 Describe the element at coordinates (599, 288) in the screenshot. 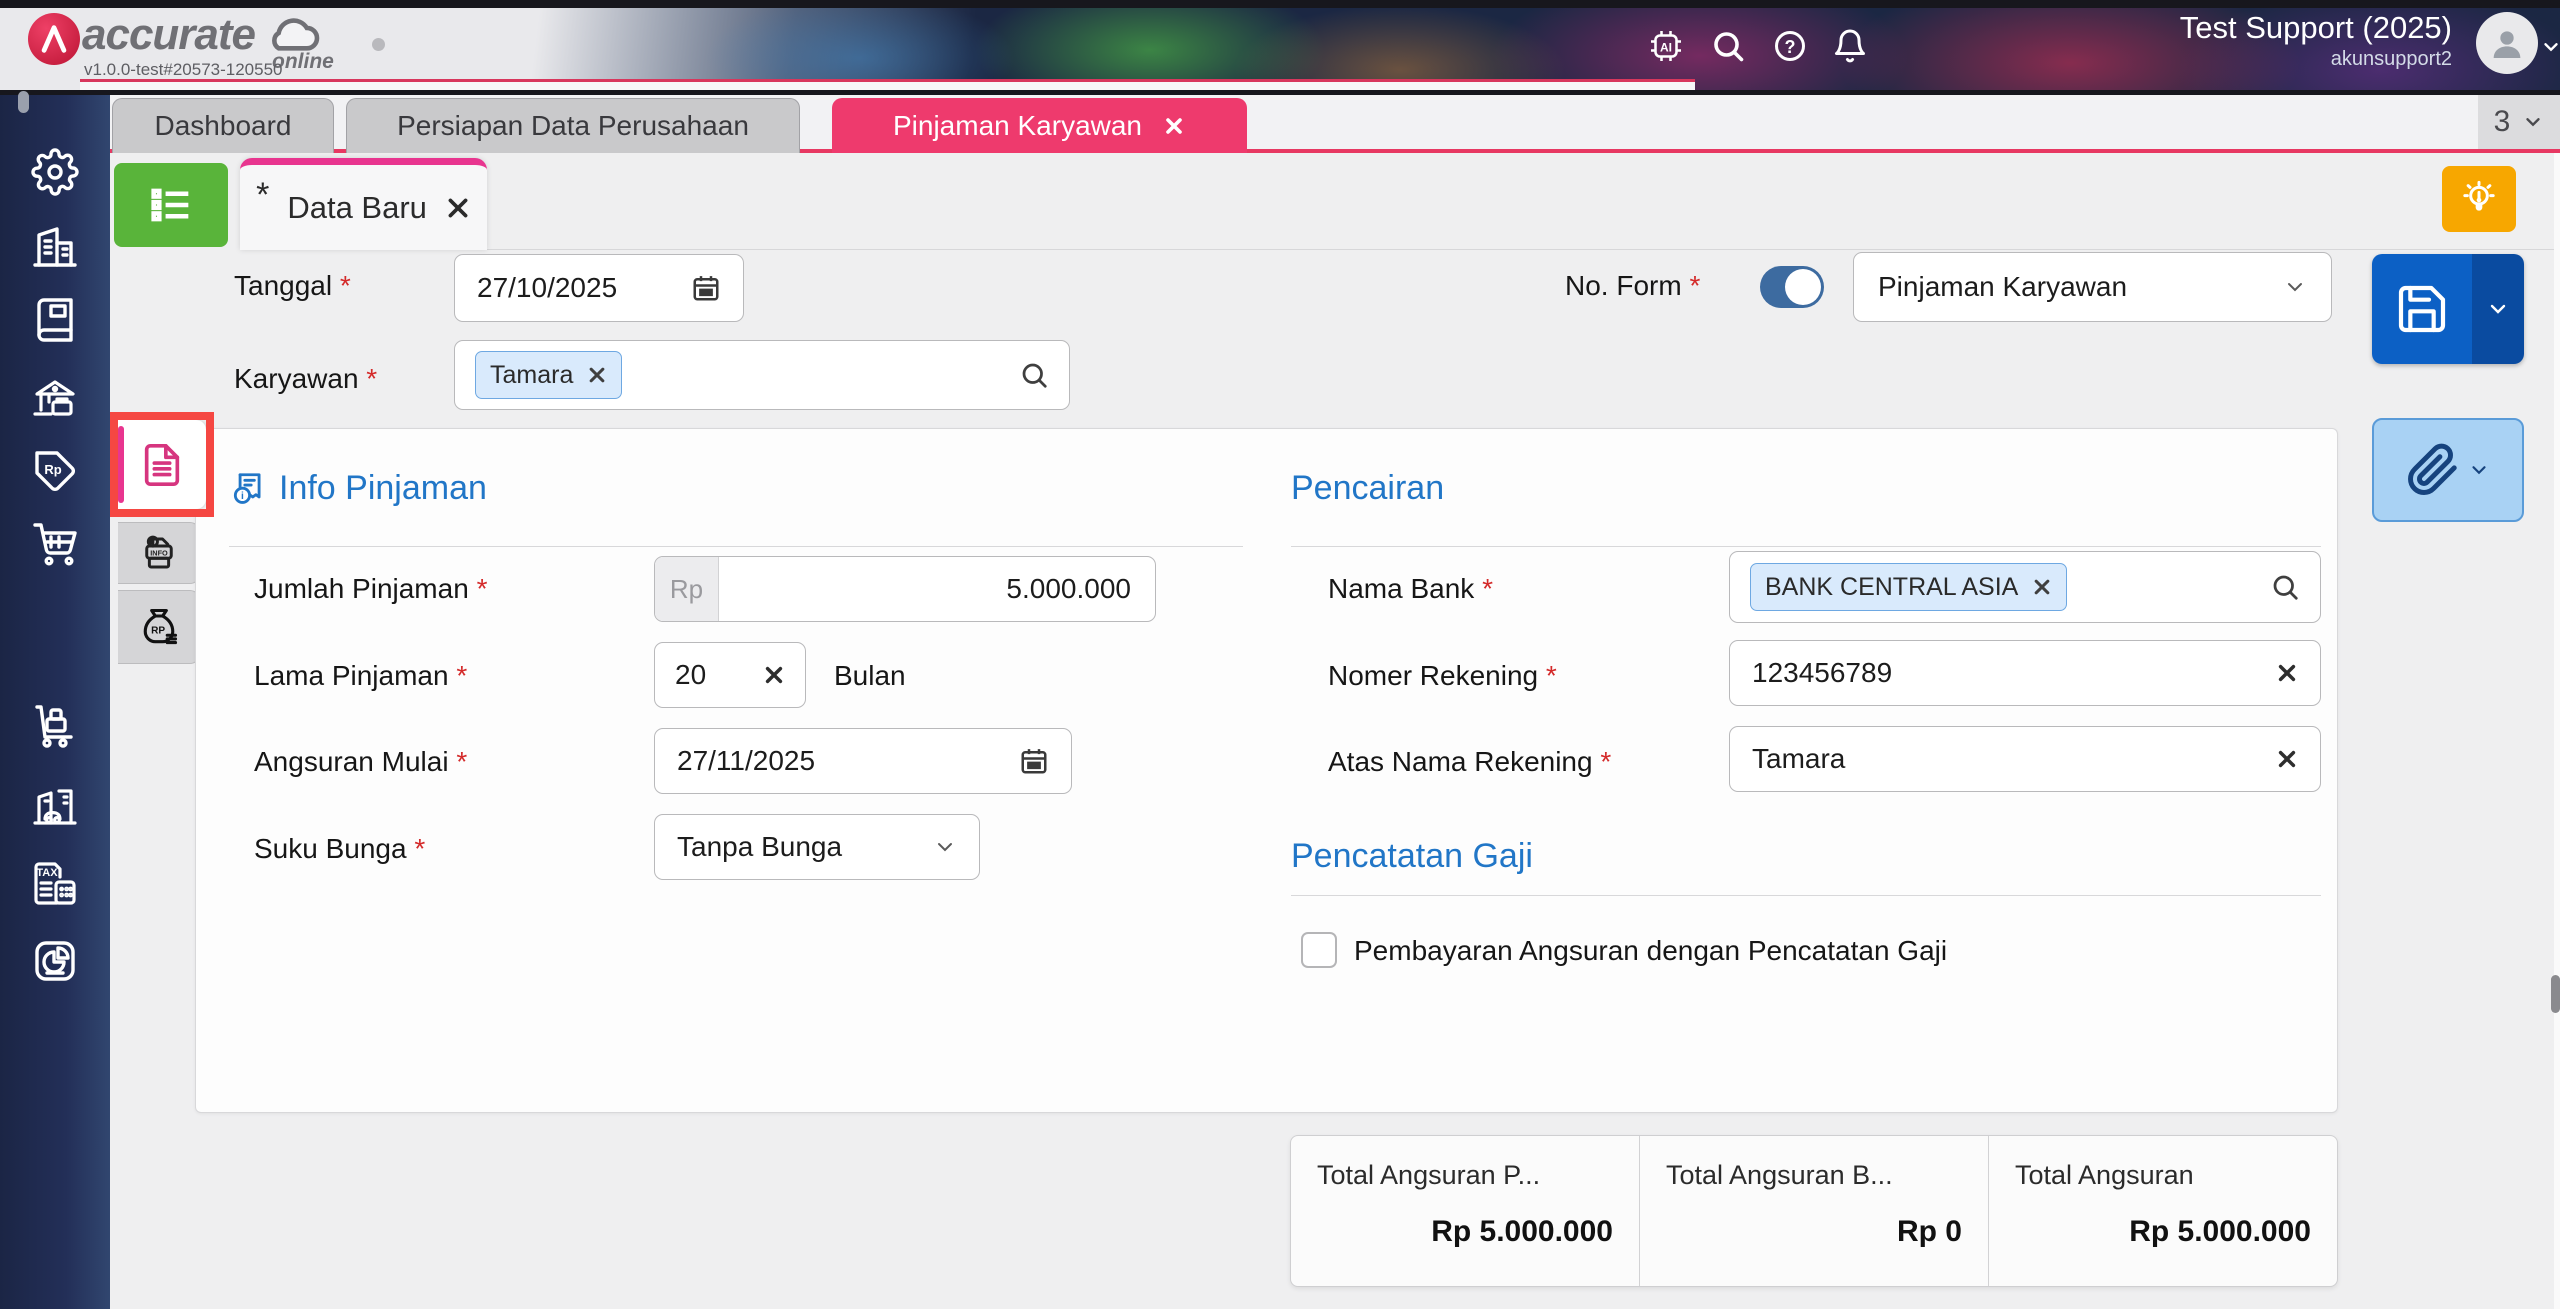

I see `tanggal-input: 27/10/2025` at that location.